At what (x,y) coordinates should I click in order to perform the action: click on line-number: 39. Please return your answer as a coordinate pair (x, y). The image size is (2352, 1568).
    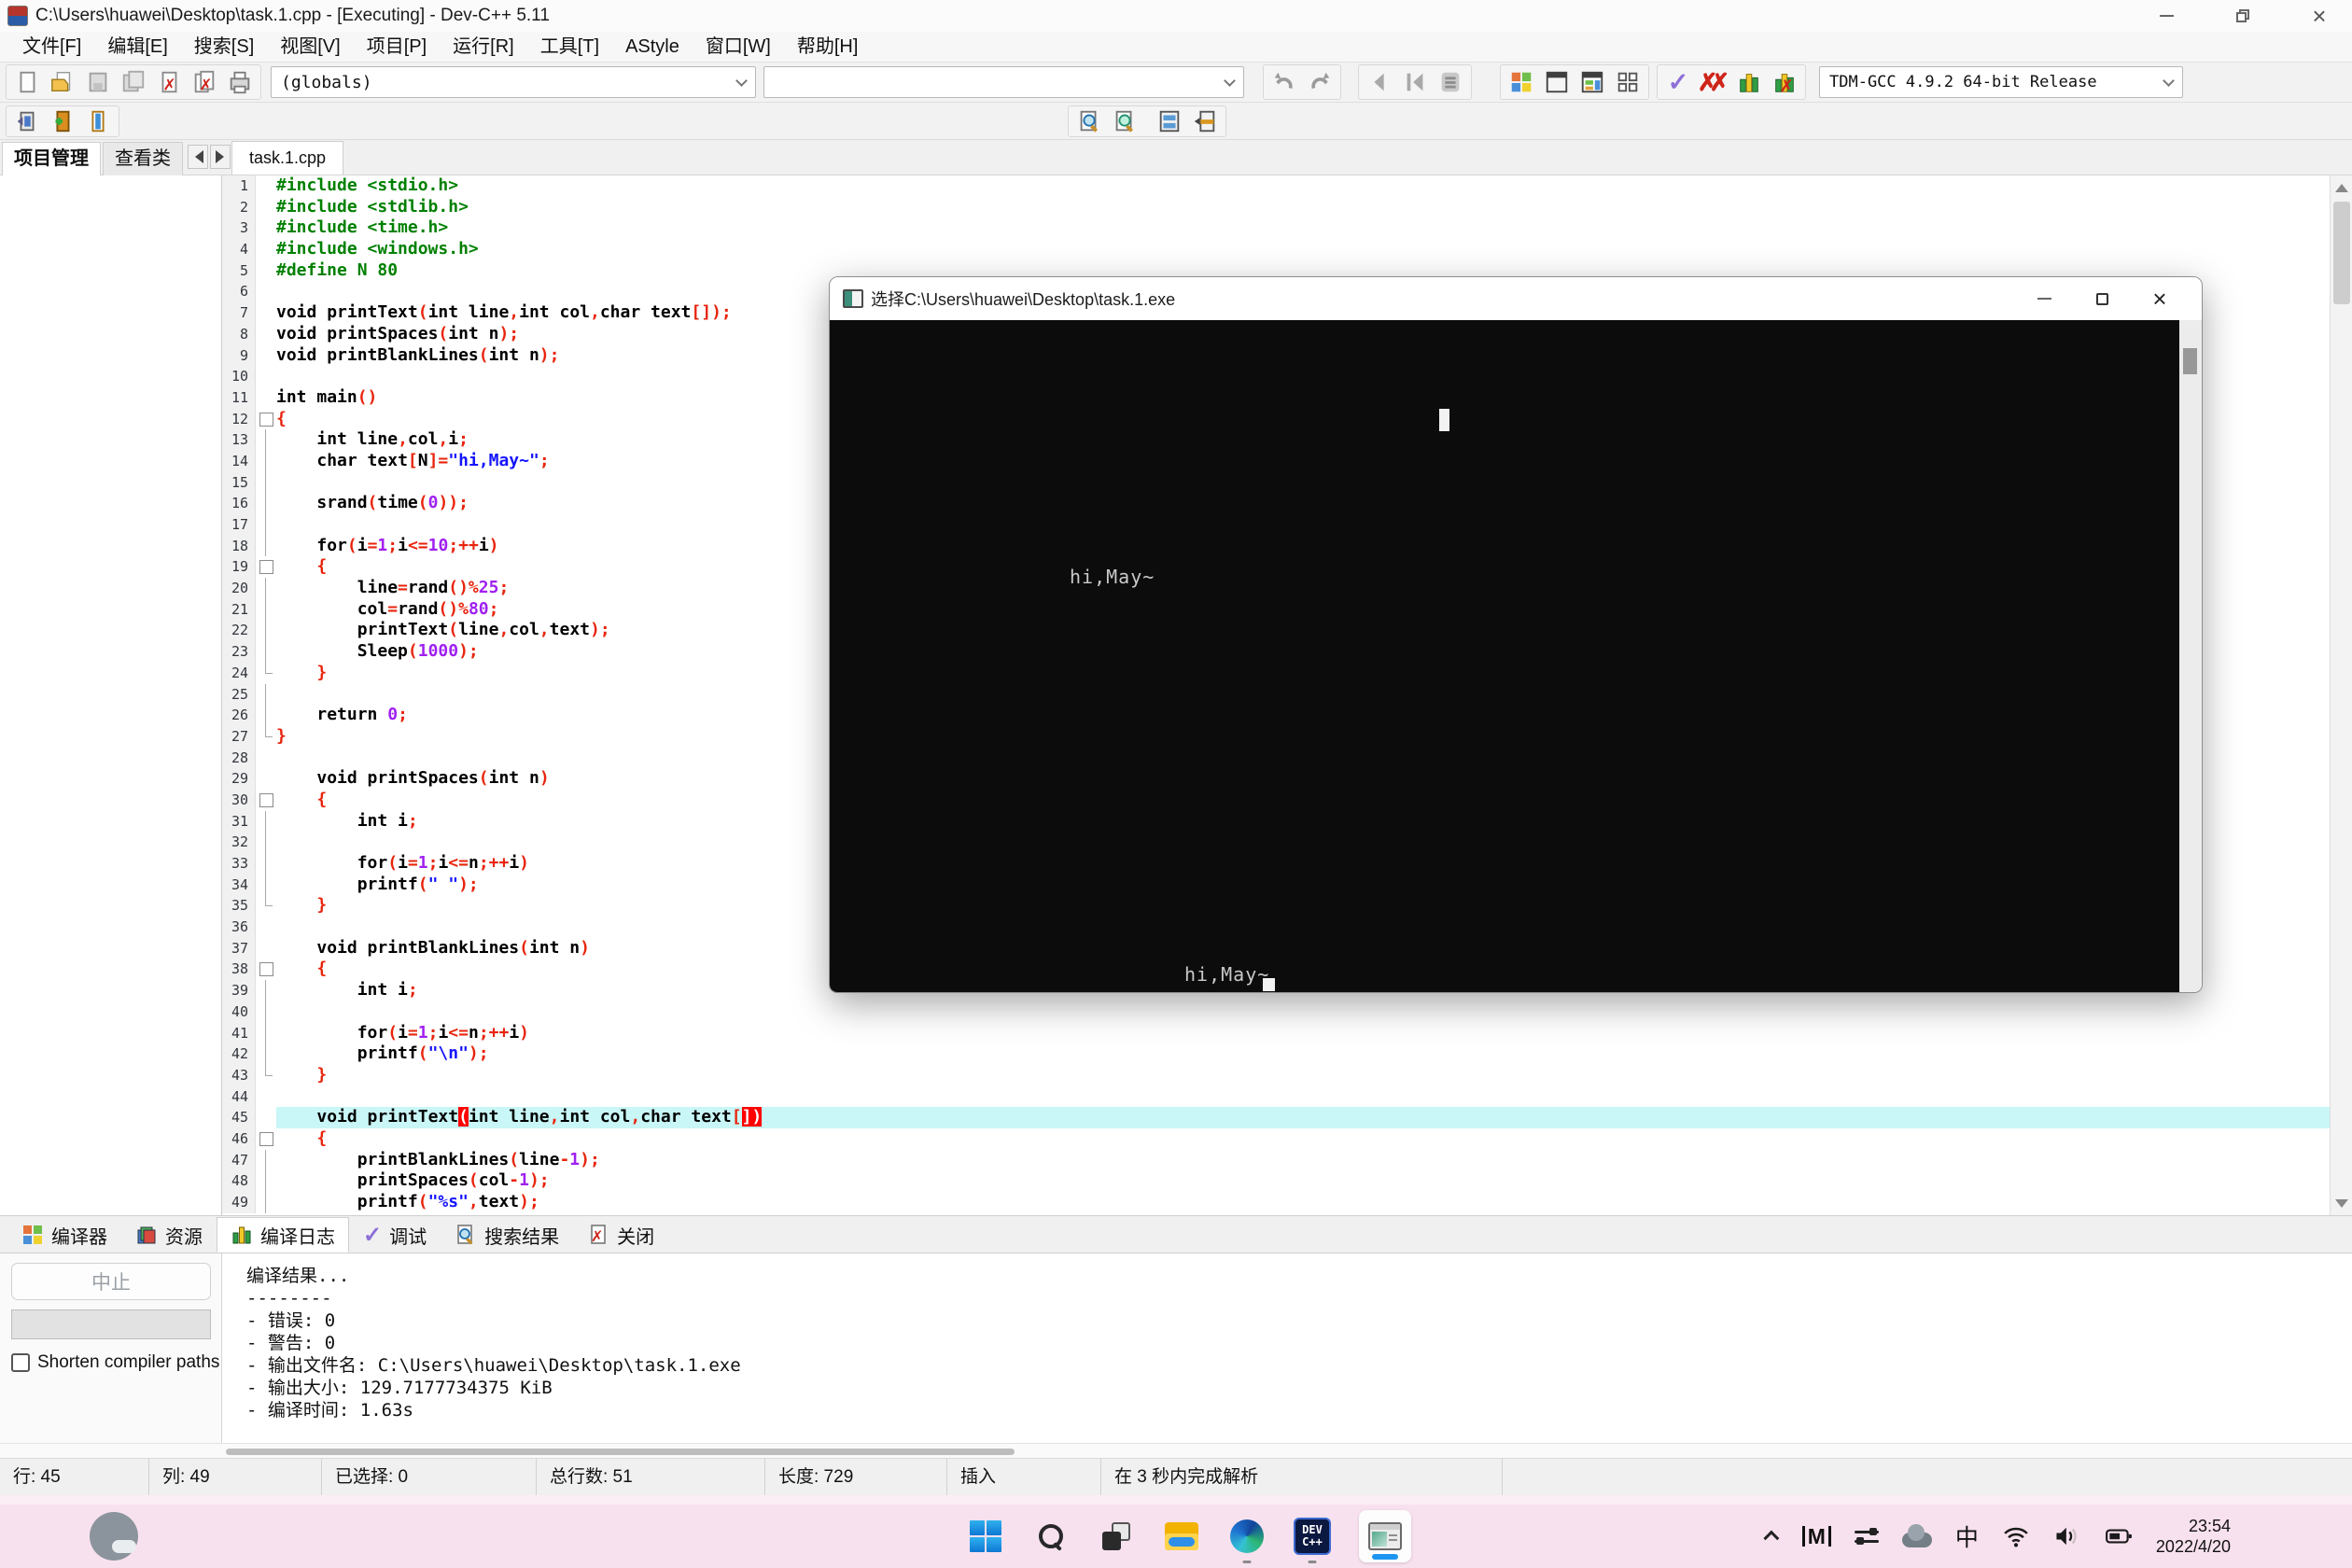
    Looking at the image, I should click on (239, 990).